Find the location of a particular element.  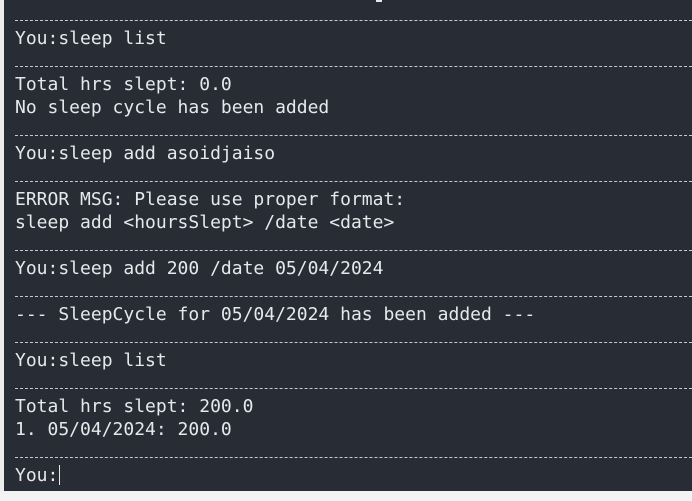

prompt-label: You: is located at coordinates (37, 475).